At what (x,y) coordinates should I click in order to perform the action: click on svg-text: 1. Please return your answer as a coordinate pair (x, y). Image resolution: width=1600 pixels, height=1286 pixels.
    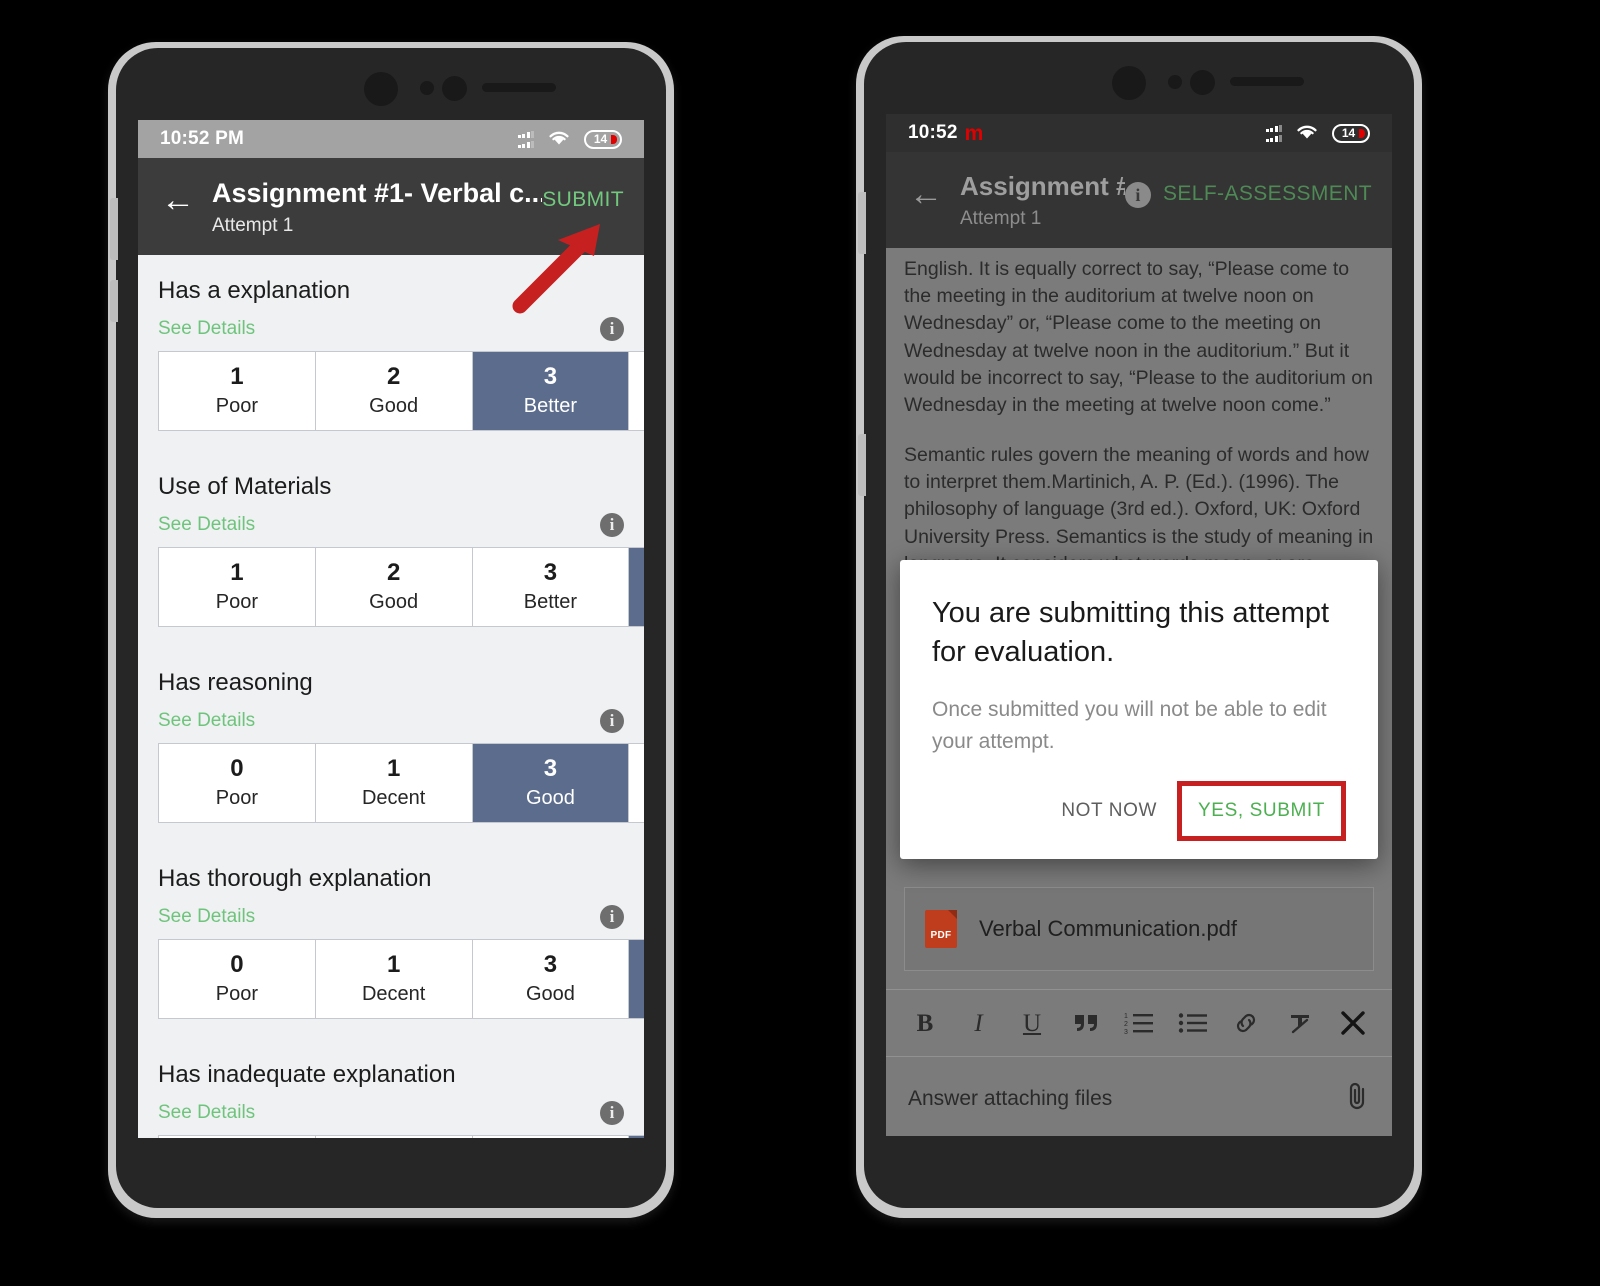
    Looking at the image, I should click on (1126, 1016).